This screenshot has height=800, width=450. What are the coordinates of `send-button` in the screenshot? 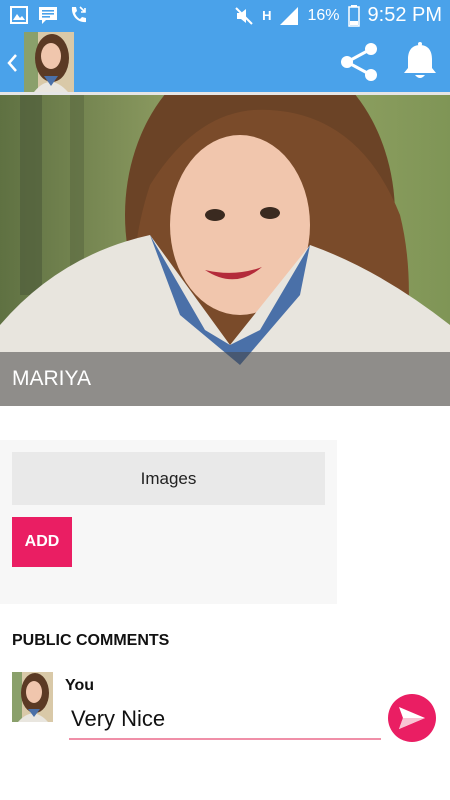 It's located at (412, 718).